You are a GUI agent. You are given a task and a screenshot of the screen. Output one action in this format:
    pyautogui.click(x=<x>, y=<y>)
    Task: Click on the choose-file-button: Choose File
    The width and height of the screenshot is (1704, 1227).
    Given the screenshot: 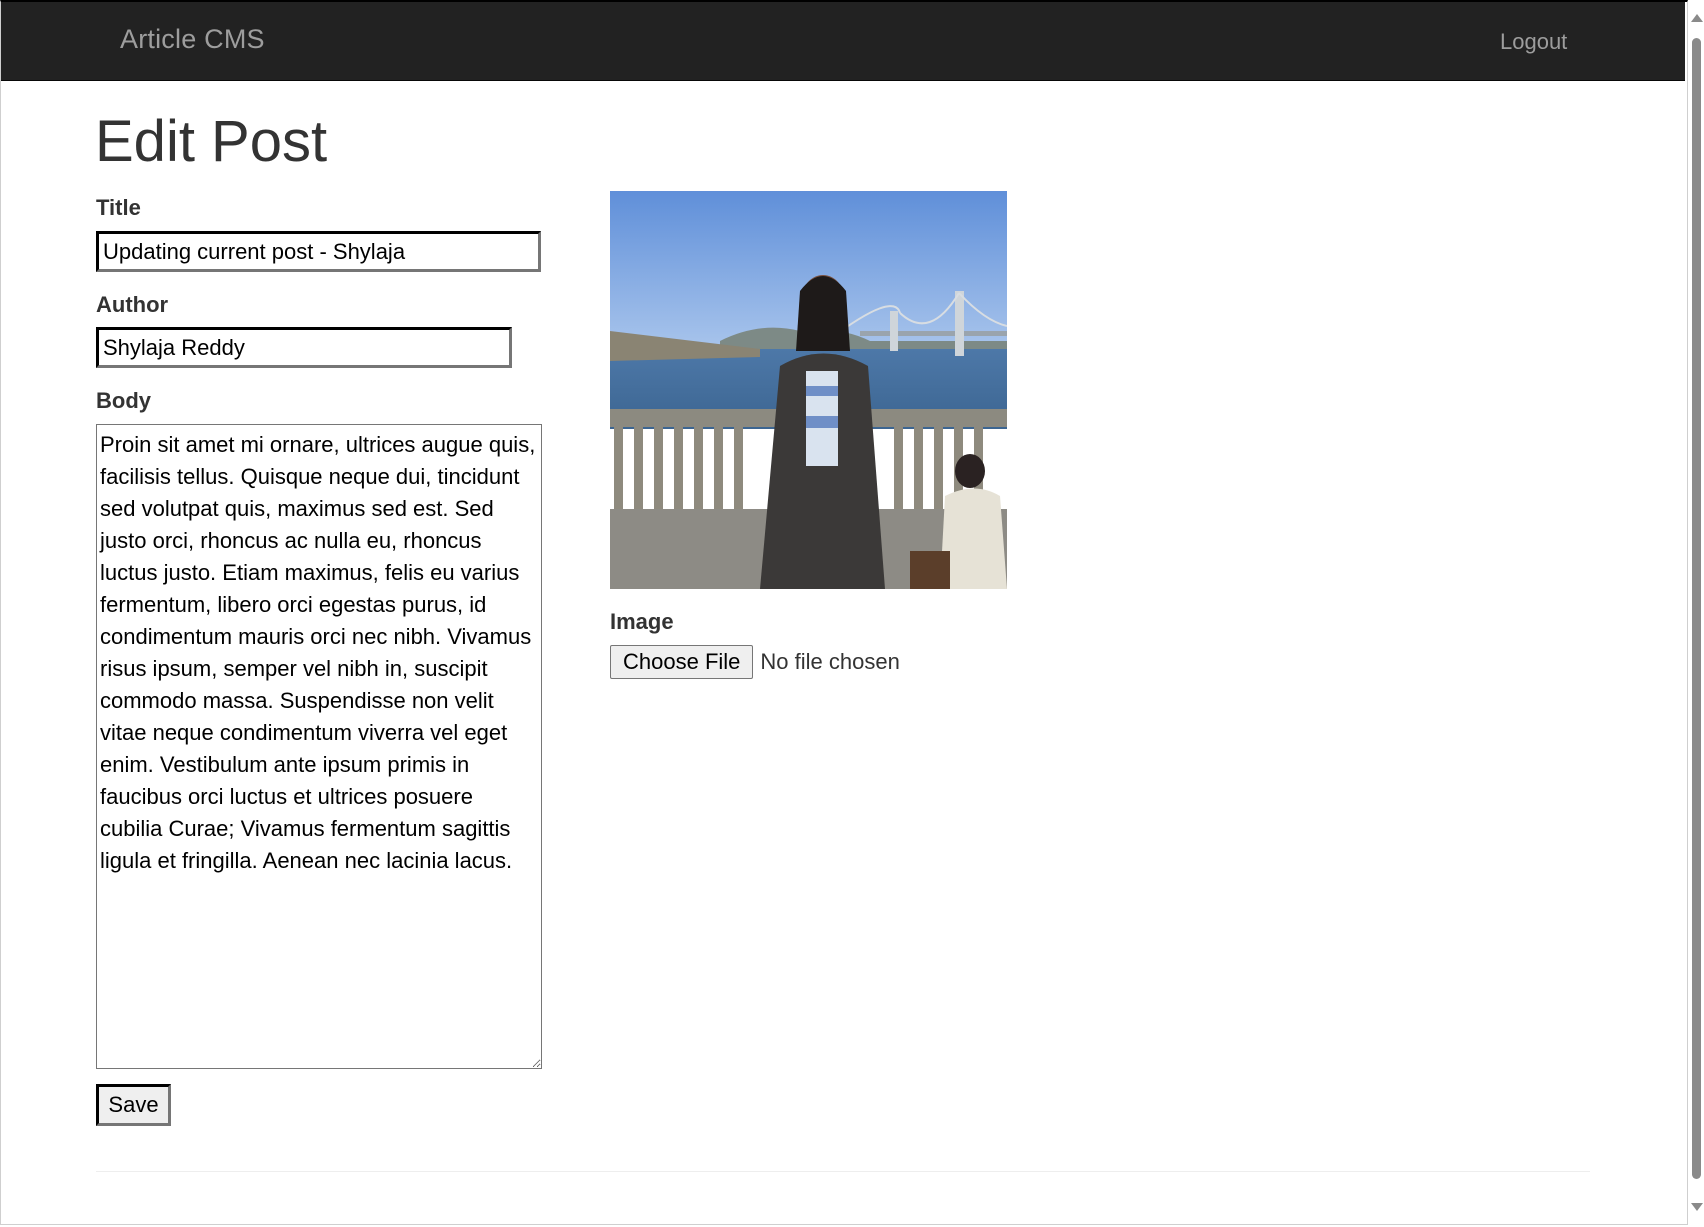 What is the action you would take?
    pyautogui.click(x=682, y=662)
    